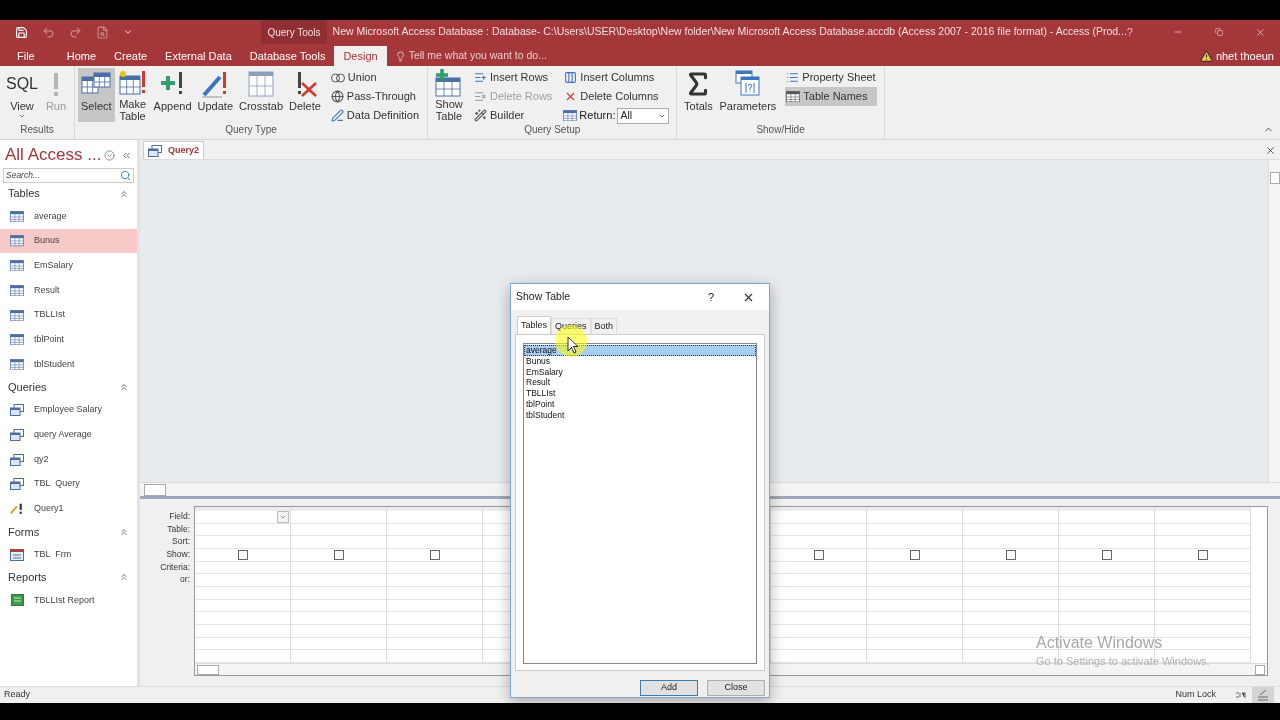  I want to click on row-label: Criteria:, so click(175, 567).